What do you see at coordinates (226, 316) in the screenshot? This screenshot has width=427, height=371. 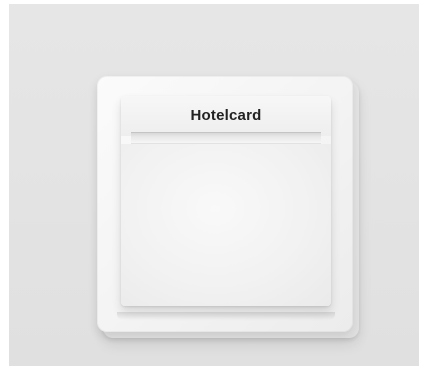 I see `plate-bottom-shading` at bounding box center [226, 316].